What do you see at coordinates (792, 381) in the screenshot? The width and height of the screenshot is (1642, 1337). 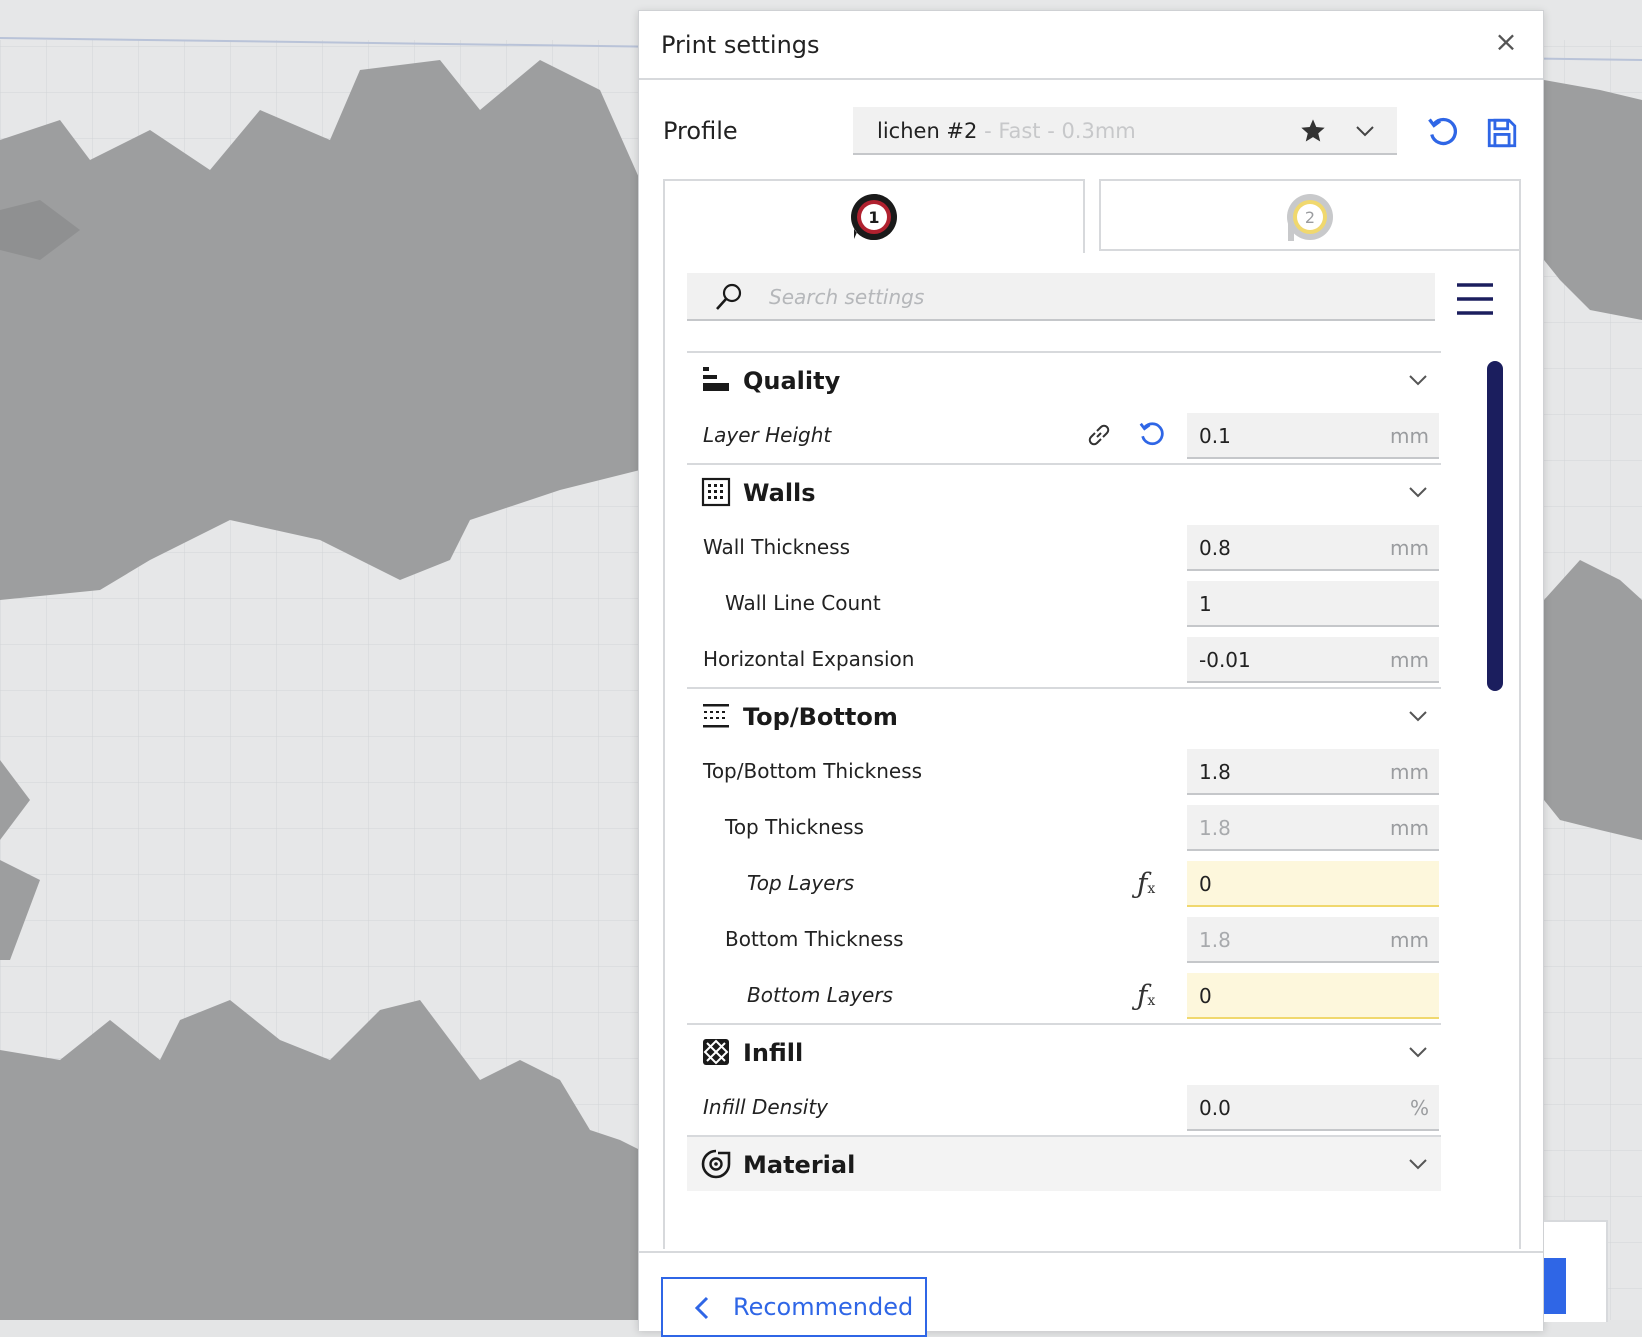 I see `category-title: Quality` at bounding box center [792, 381].